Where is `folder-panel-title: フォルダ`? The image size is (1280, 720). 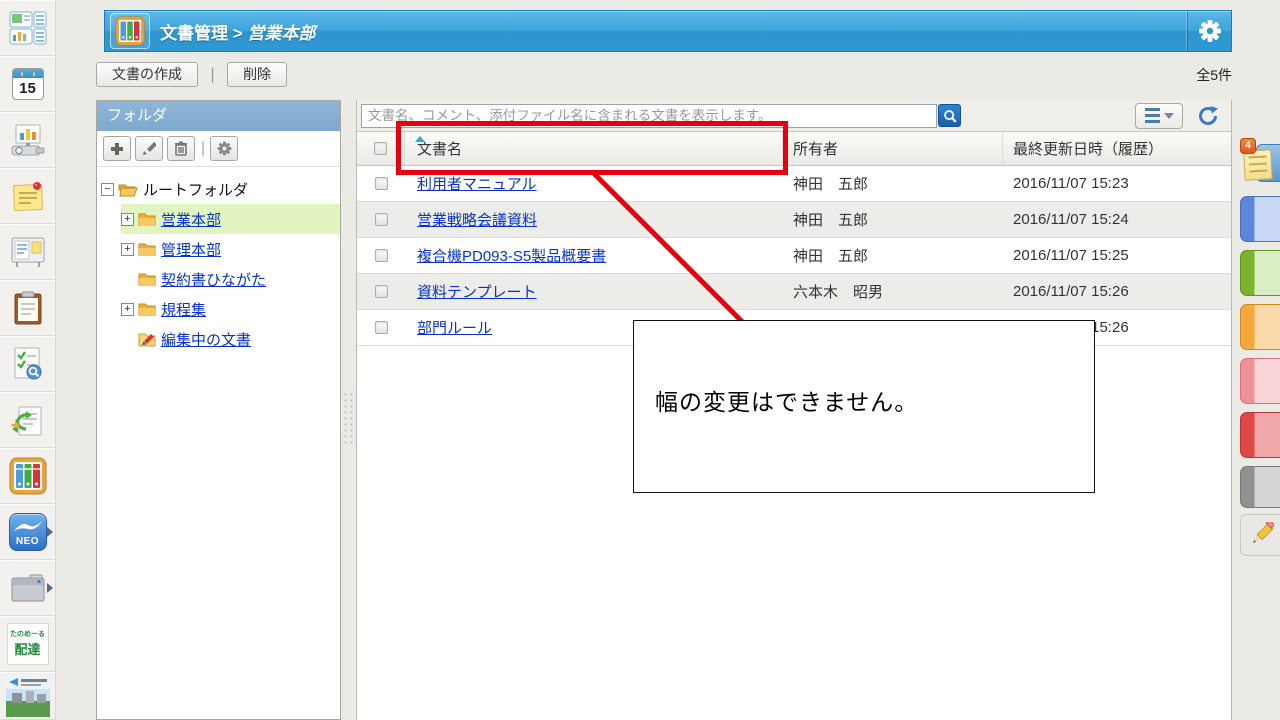
folder-panel-title: フォルダ is located at coordinates (218, 116).